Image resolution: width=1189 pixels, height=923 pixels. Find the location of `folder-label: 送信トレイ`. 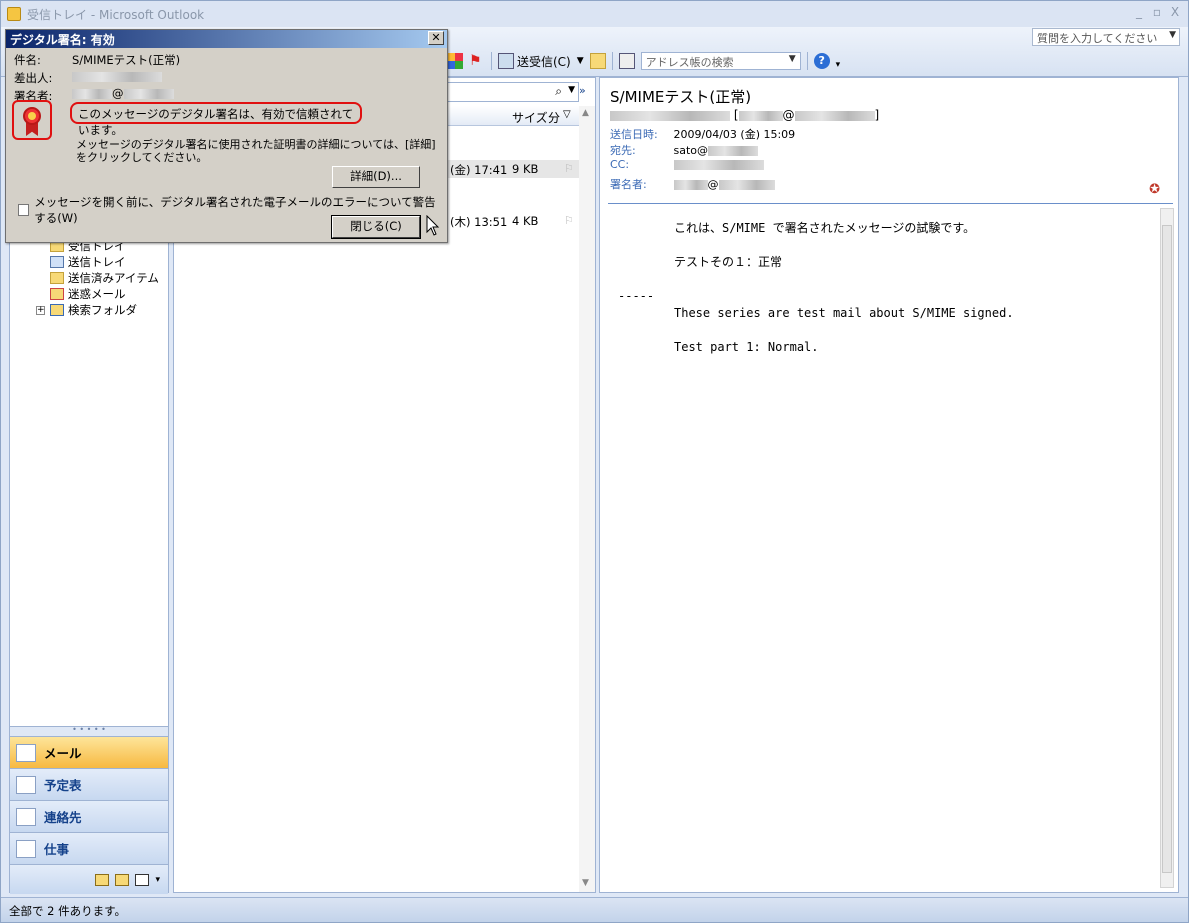

folder-label: 送信トレイ is located at coordinates (97, 262).